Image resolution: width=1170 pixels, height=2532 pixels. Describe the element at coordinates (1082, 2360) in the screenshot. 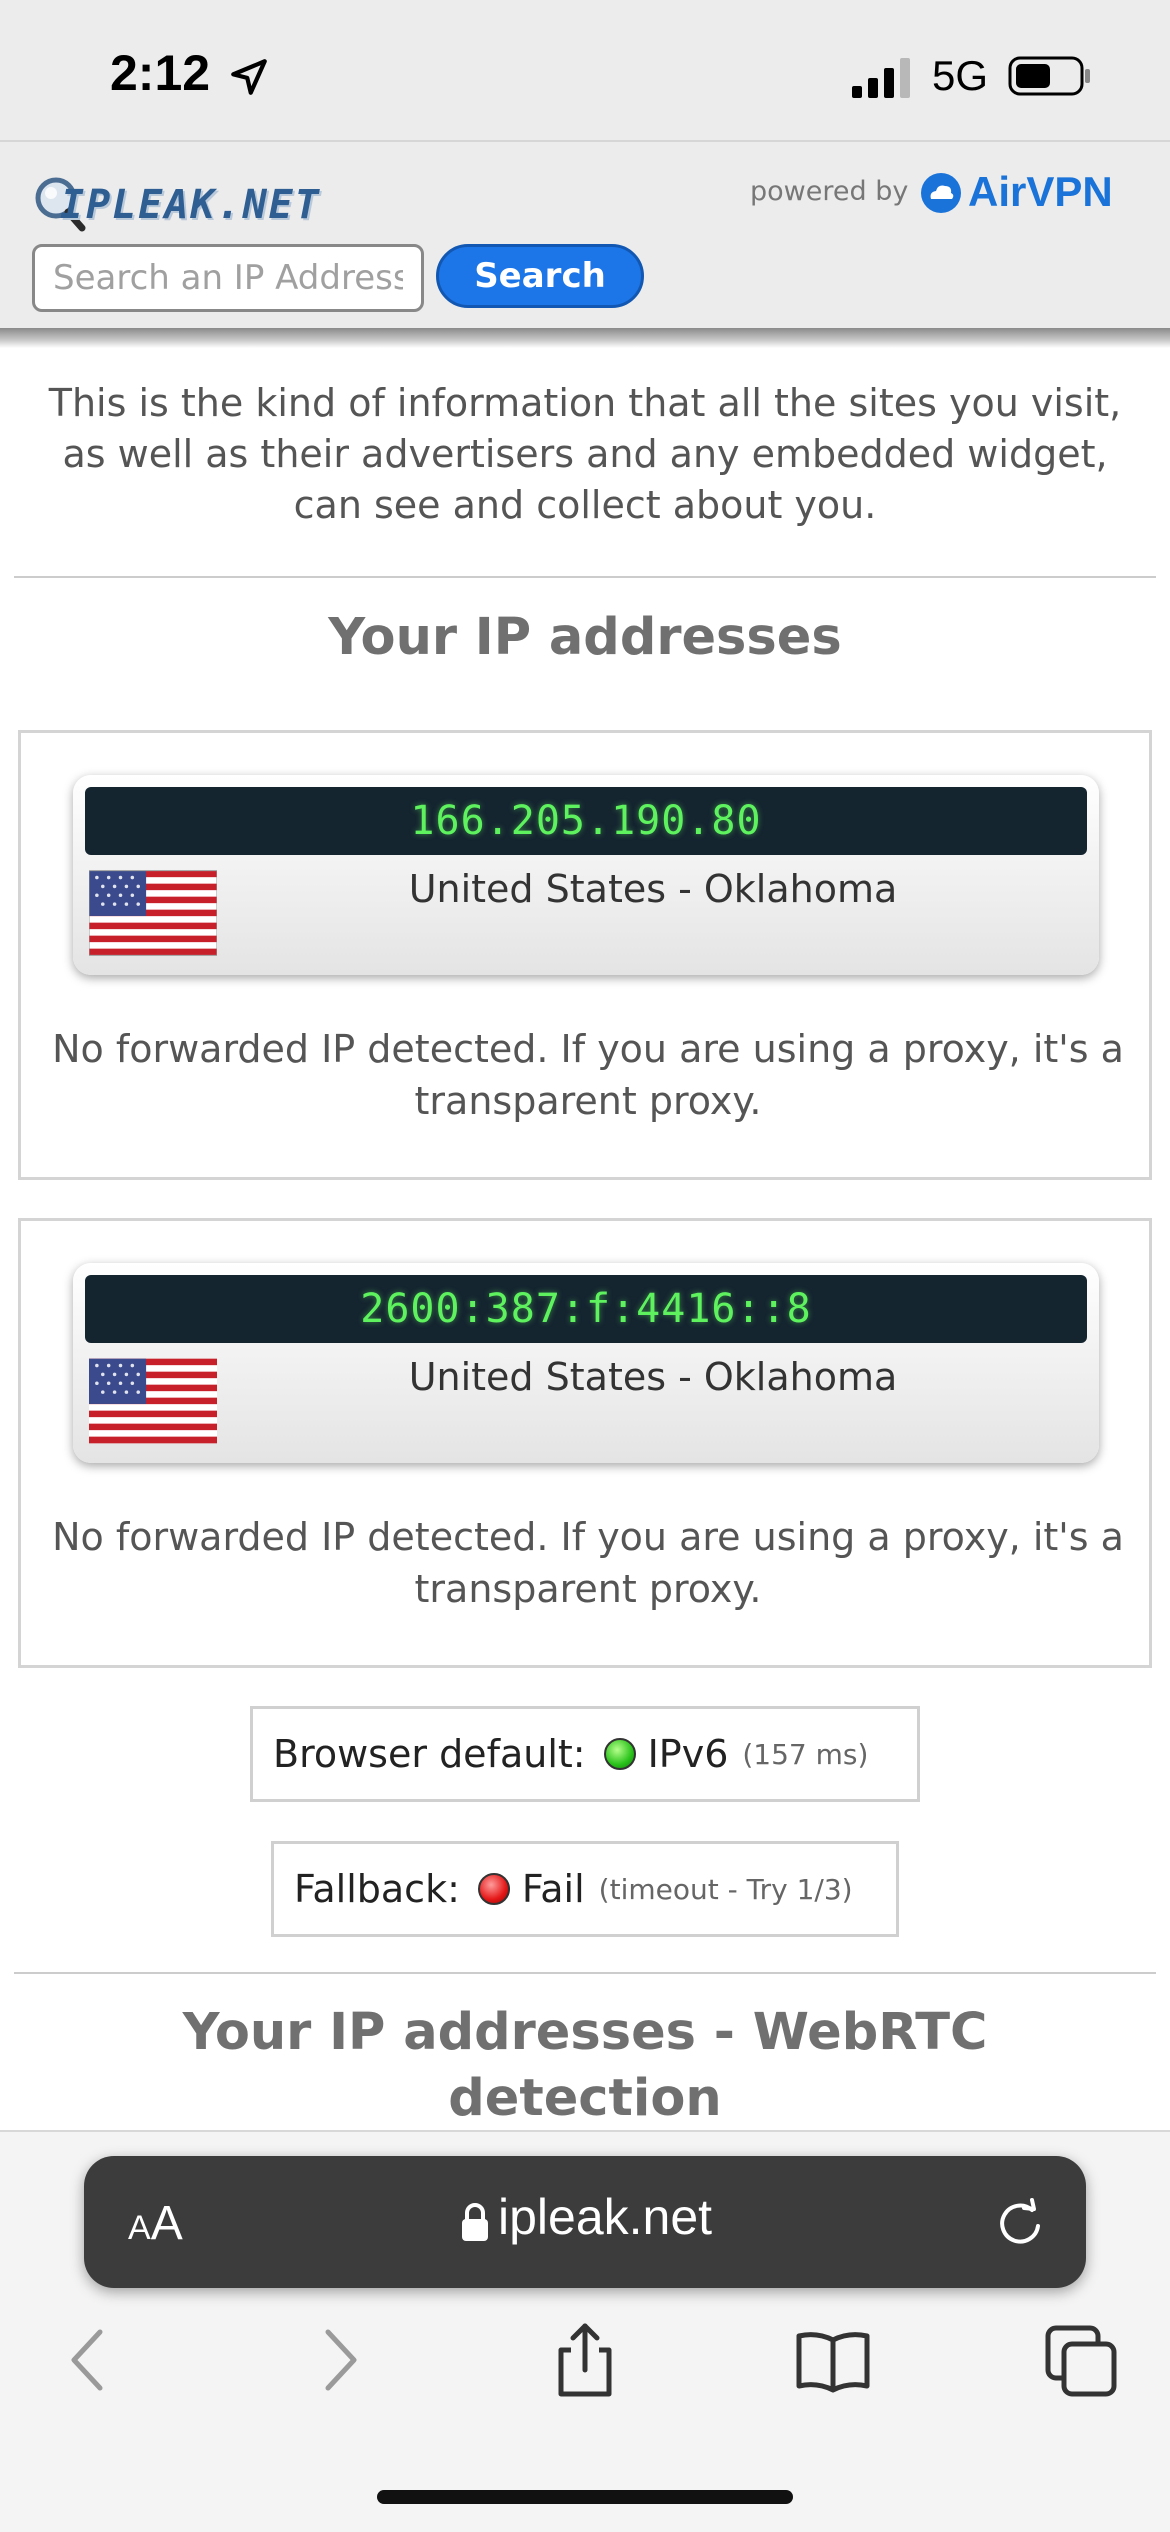

I see `tabs-icon` at that location.